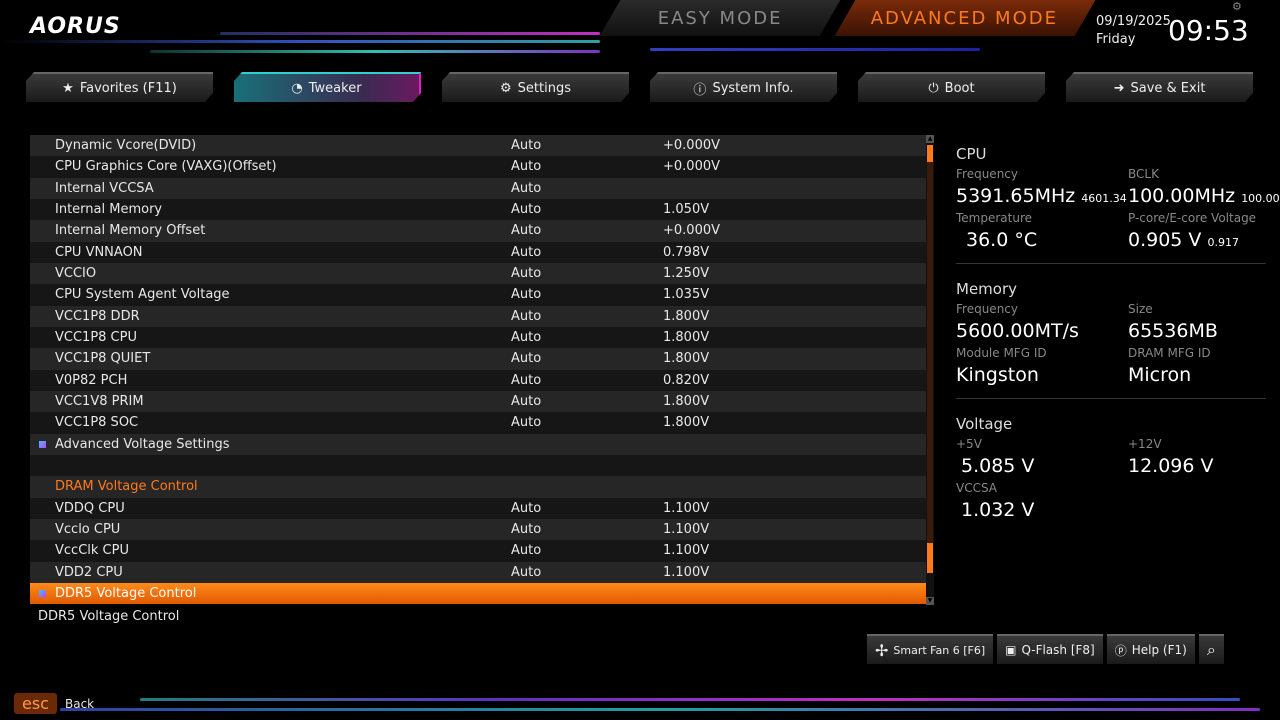 Image resolution: width=1280 pixels, height=720 pixels. I want to click on tab-system-info: ⓘ System Info., so click(743, 87).